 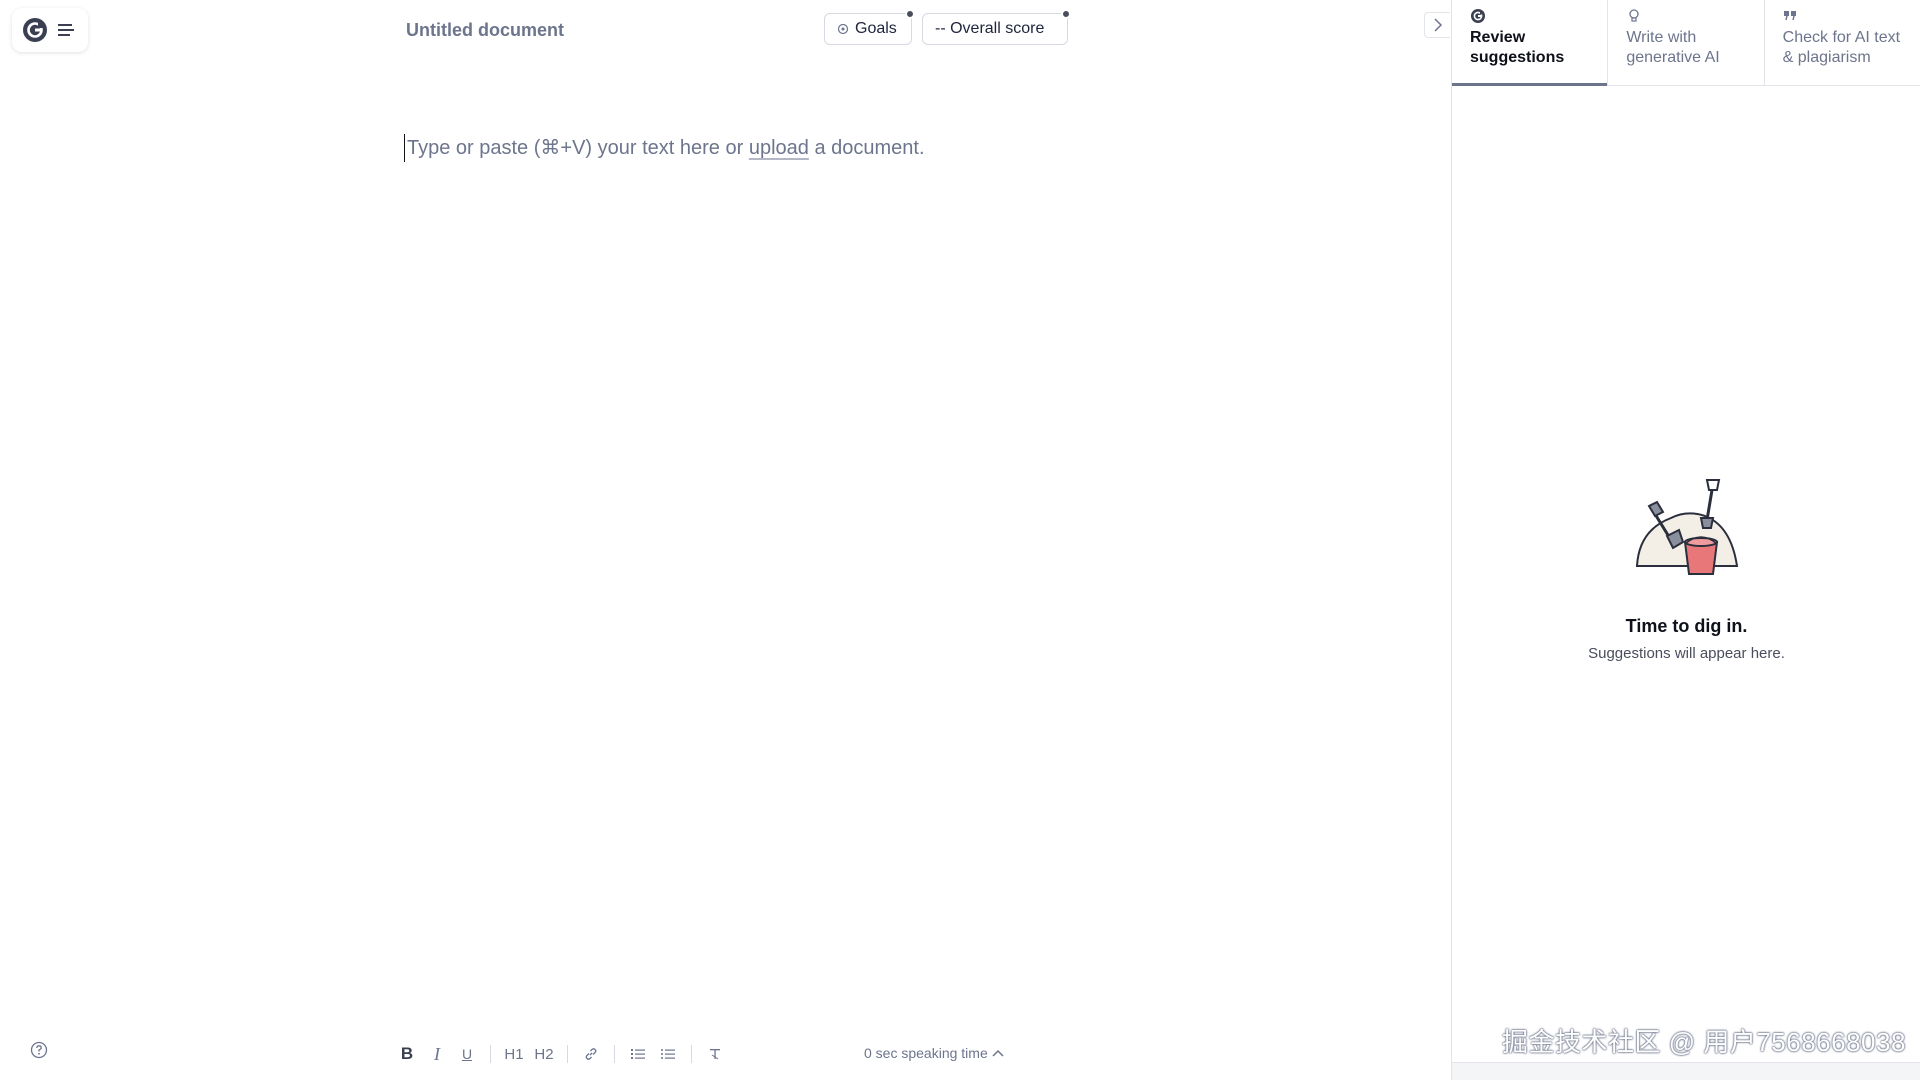 I want to click on numbered-list-button, so click(x=638, y=1054).